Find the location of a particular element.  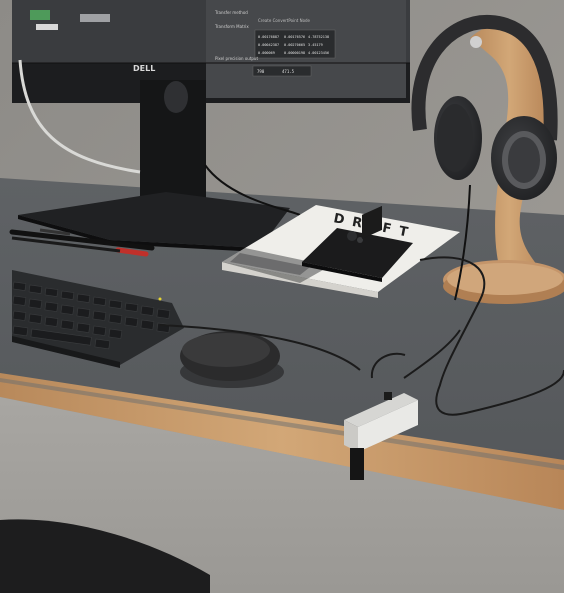

cable-hole is located at coordinates (176, 97).